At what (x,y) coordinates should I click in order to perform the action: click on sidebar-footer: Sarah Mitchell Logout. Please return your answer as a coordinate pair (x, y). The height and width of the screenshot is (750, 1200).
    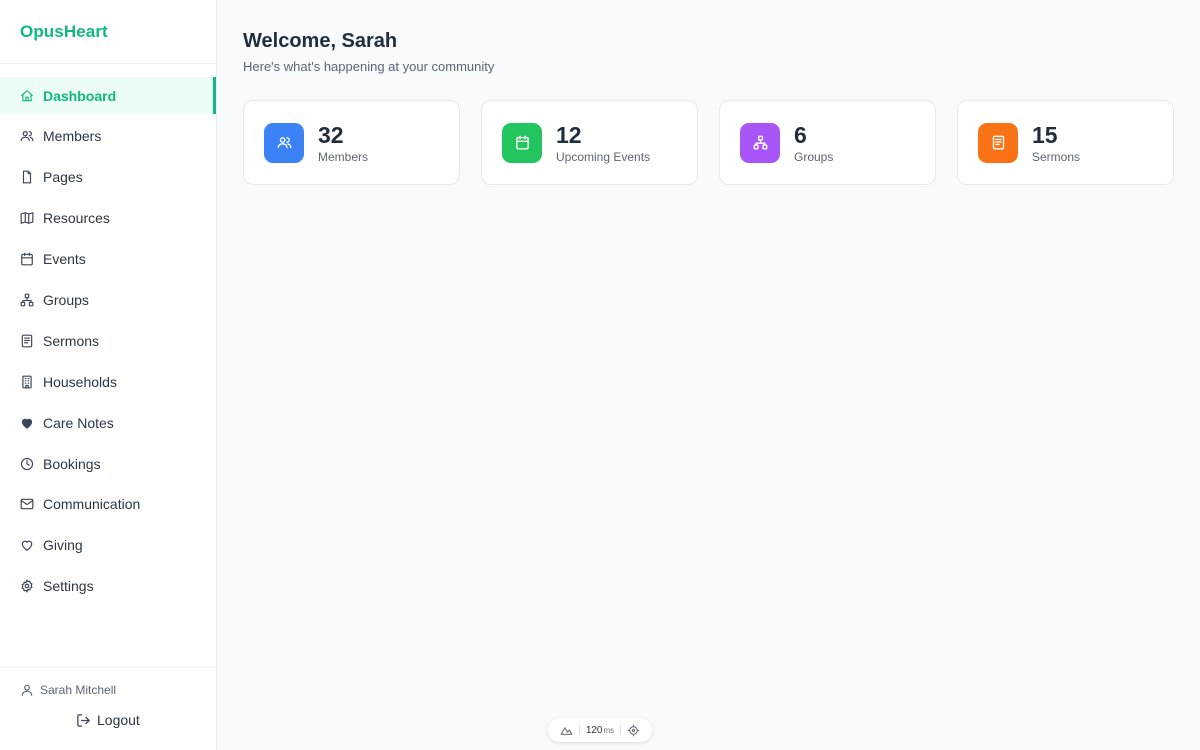
    Looking at the image, I should click on (108, 708).